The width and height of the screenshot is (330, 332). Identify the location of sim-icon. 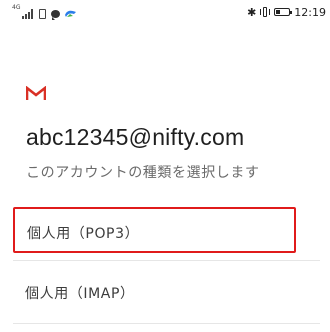
(43, 14).